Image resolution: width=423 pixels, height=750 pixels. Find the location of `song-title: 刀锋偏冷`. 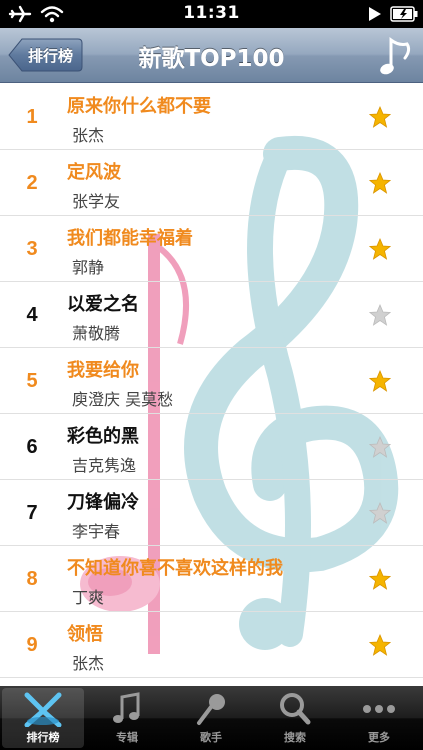

song-title: 刀锋偏冷 is located at coordinates (103, 502).